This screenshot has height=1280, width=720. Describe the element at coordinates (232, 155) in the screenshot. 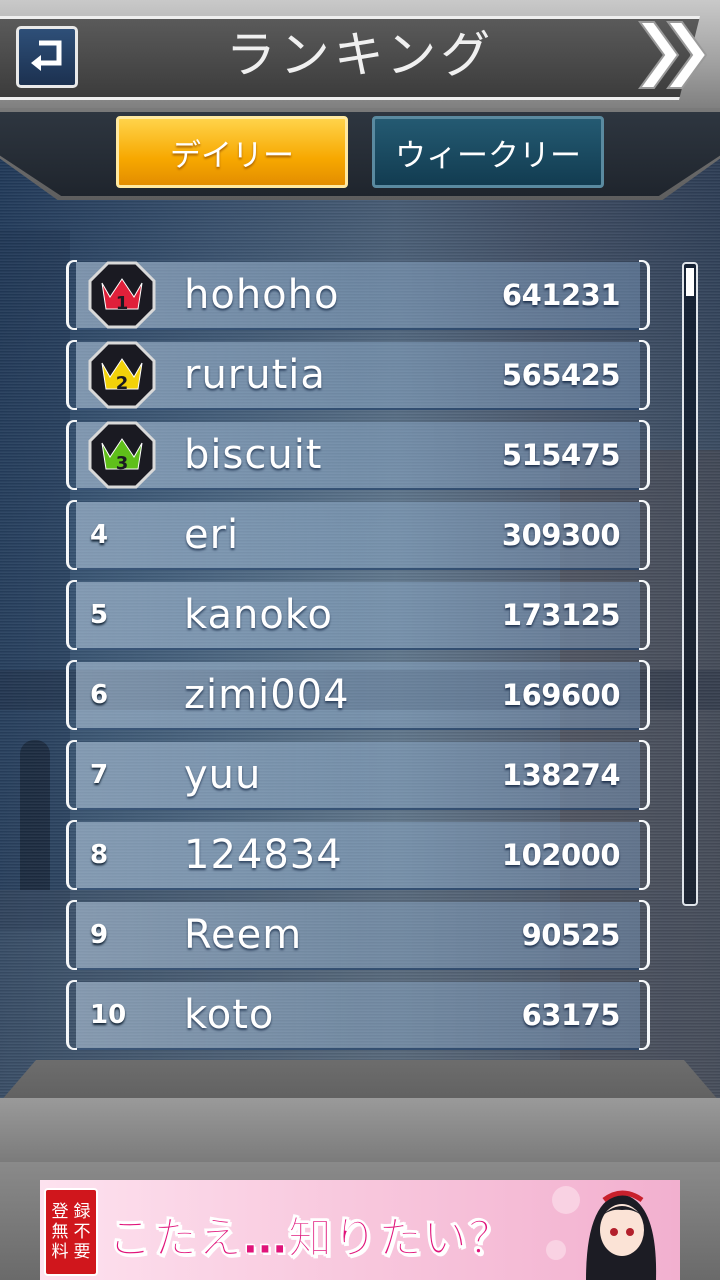

I see `tab-daily-label: デイリー` at that location.